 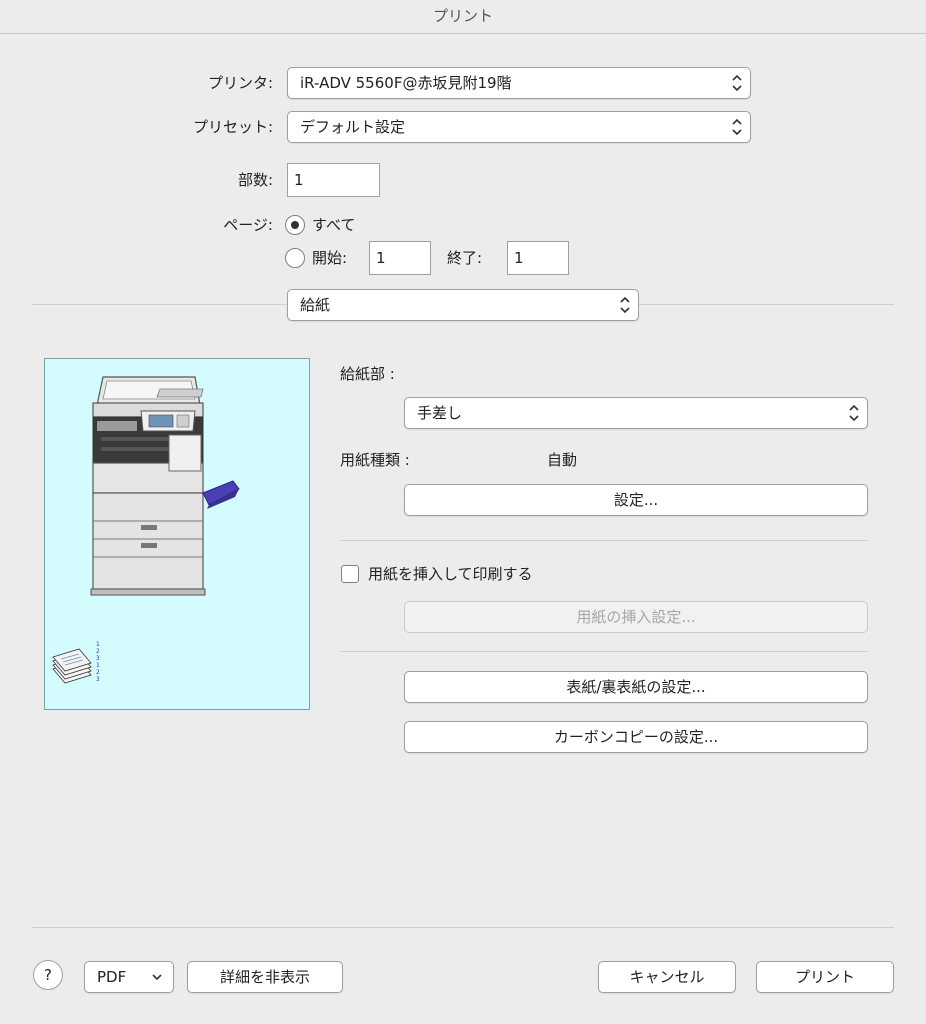 I want to click on cancel-button: キャンセル, so click(x=667, y=977).